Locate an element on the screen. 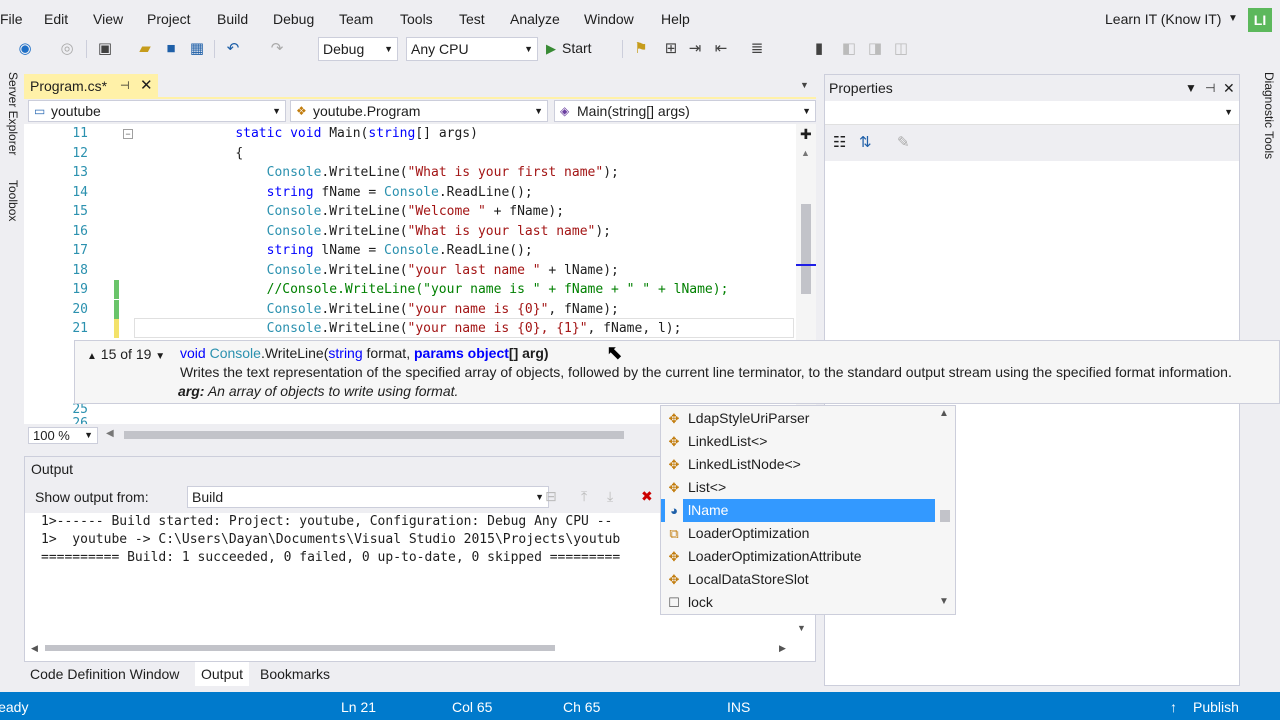  menu-window: Window is located at coordinates (609, 19).